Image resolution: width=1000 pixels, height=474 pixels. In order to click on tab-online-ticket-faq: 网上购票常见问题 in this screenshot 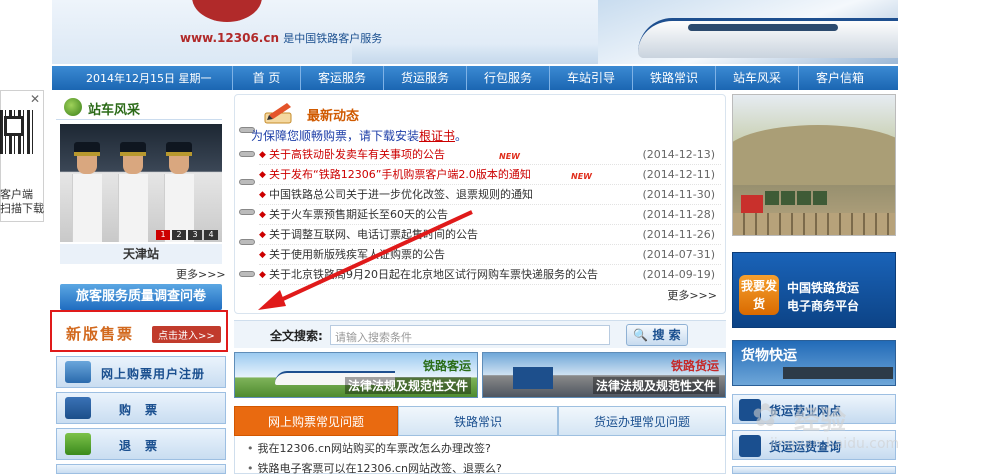, I will do `click(316, 421)`.